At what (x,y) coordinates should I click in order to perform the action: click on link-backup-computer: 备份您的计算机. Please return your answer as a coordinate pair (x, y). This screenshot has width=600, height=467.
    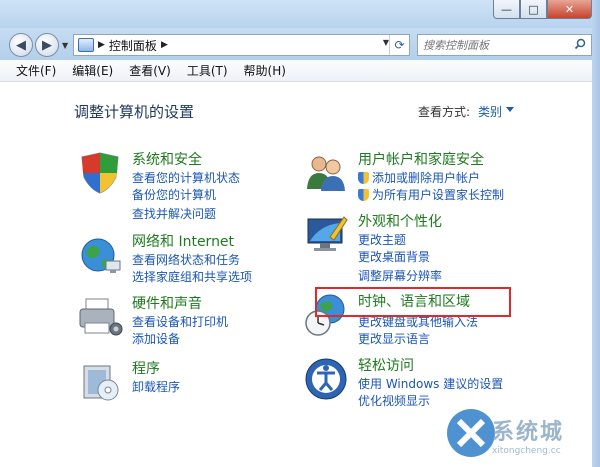
    Looking at the image, I should click on (174, 194).